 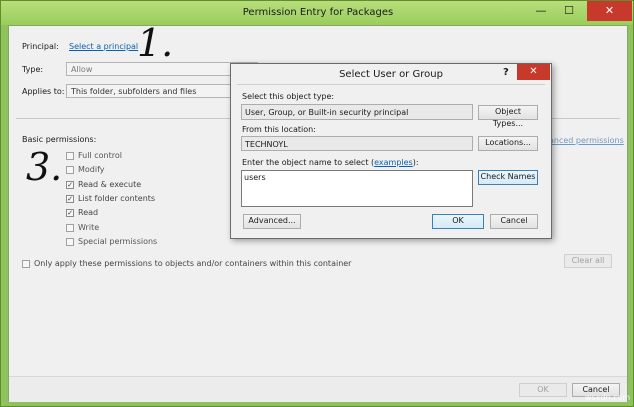 What do you see at coordinates (508, 177) in the screenshot?
I see `check-names-button: Check Names` at bounding box center [508, 177].